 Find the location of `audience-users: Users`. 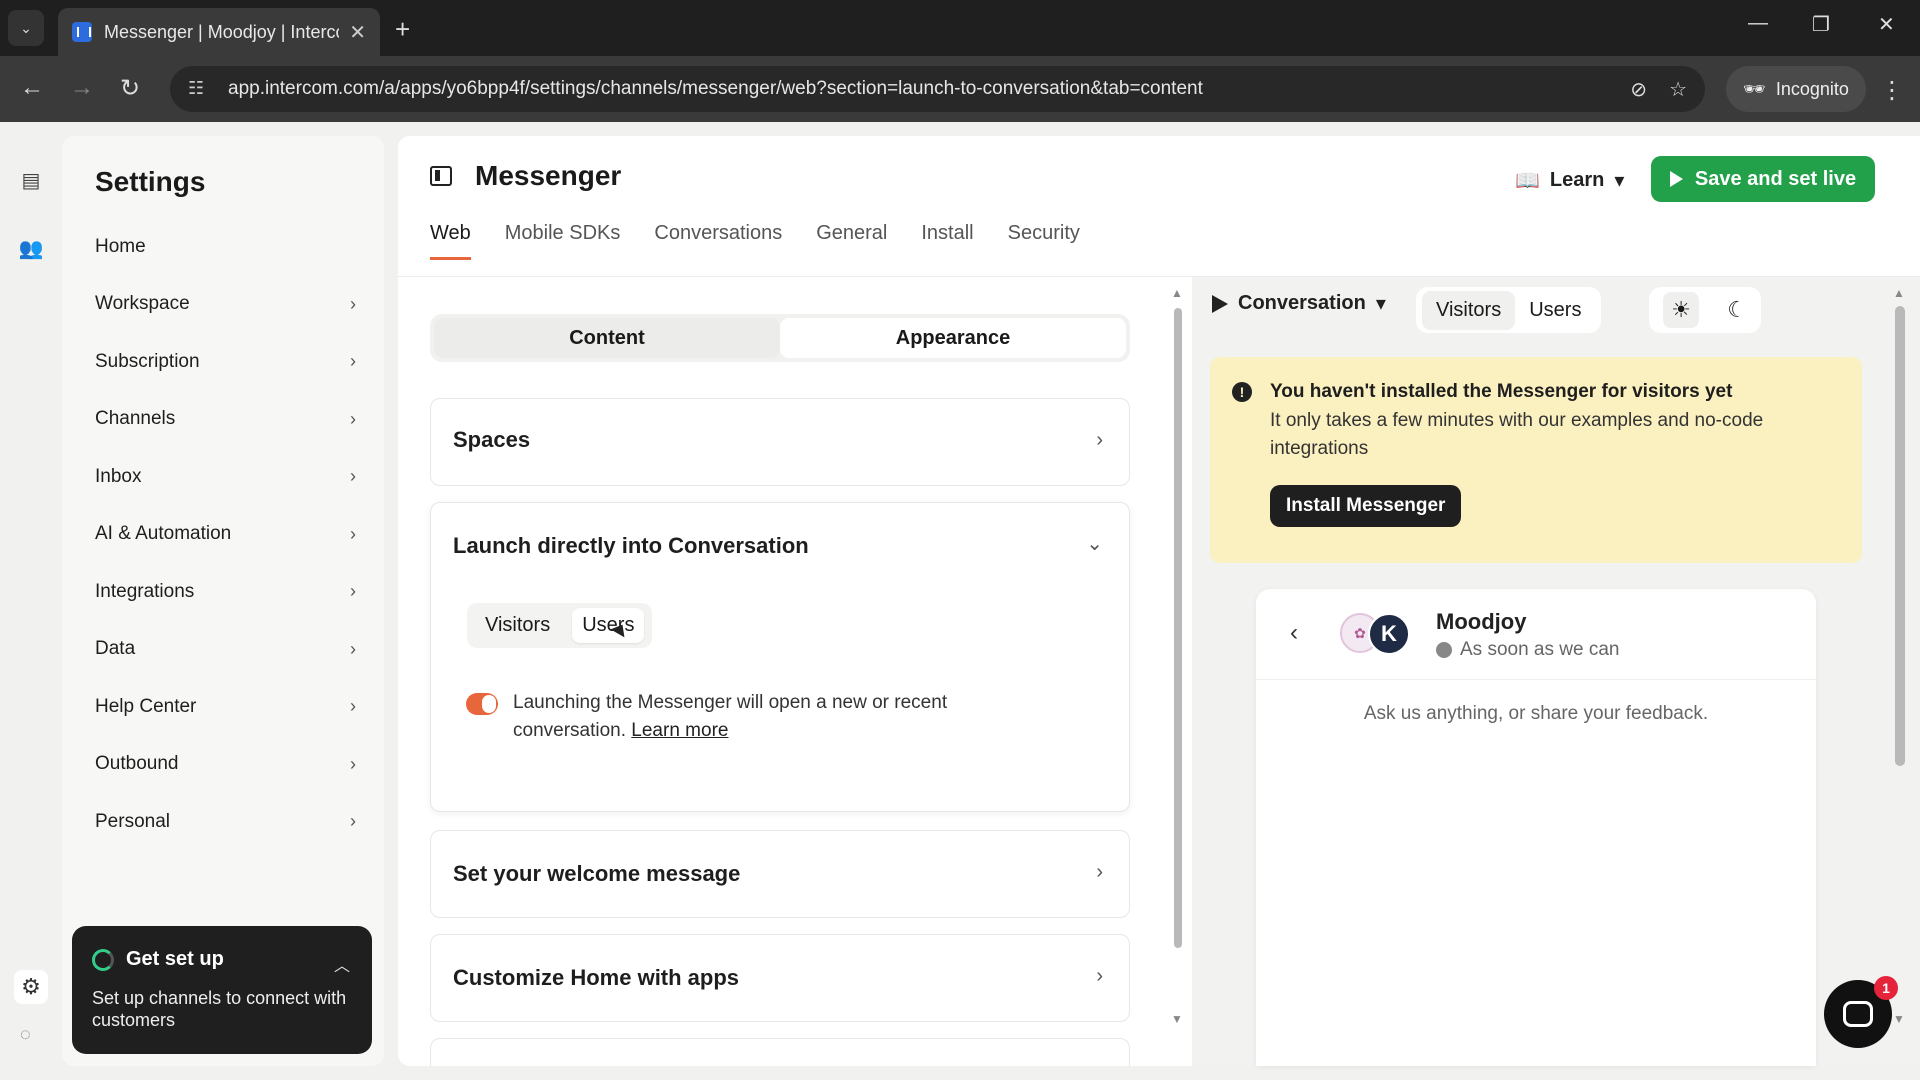

audience-users: Users is located at coordinates (608, 625).